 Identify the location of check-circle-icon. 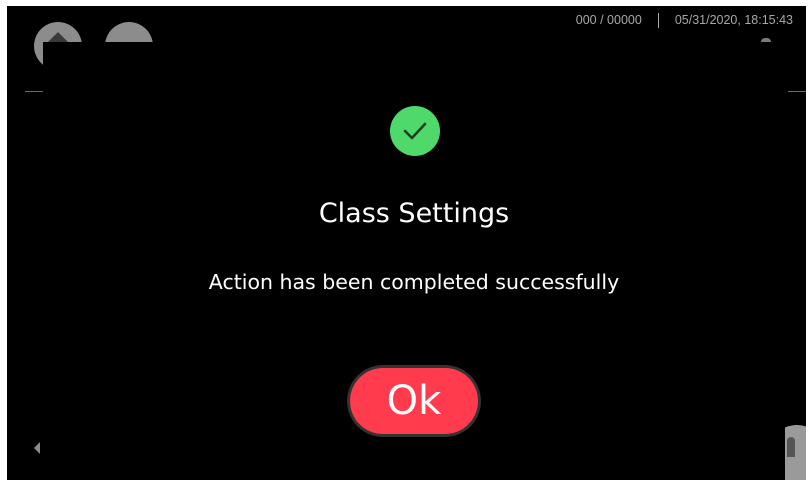
(415, 131).